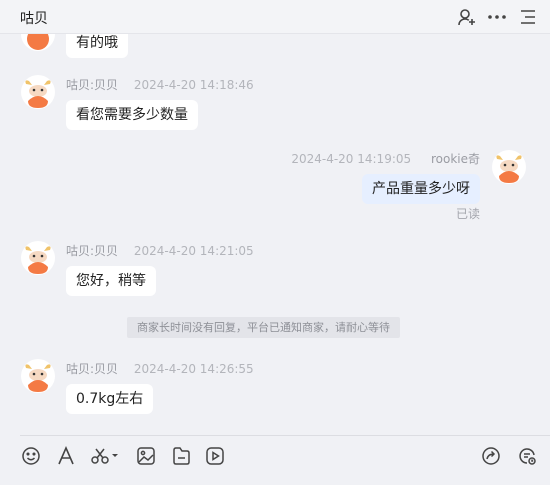 The width and height of the screenshot is (550, 485). Describe the element at coordinates (132, 115) in the screenshot. I see `message-bubble: 看您需要多少数量` at that location.